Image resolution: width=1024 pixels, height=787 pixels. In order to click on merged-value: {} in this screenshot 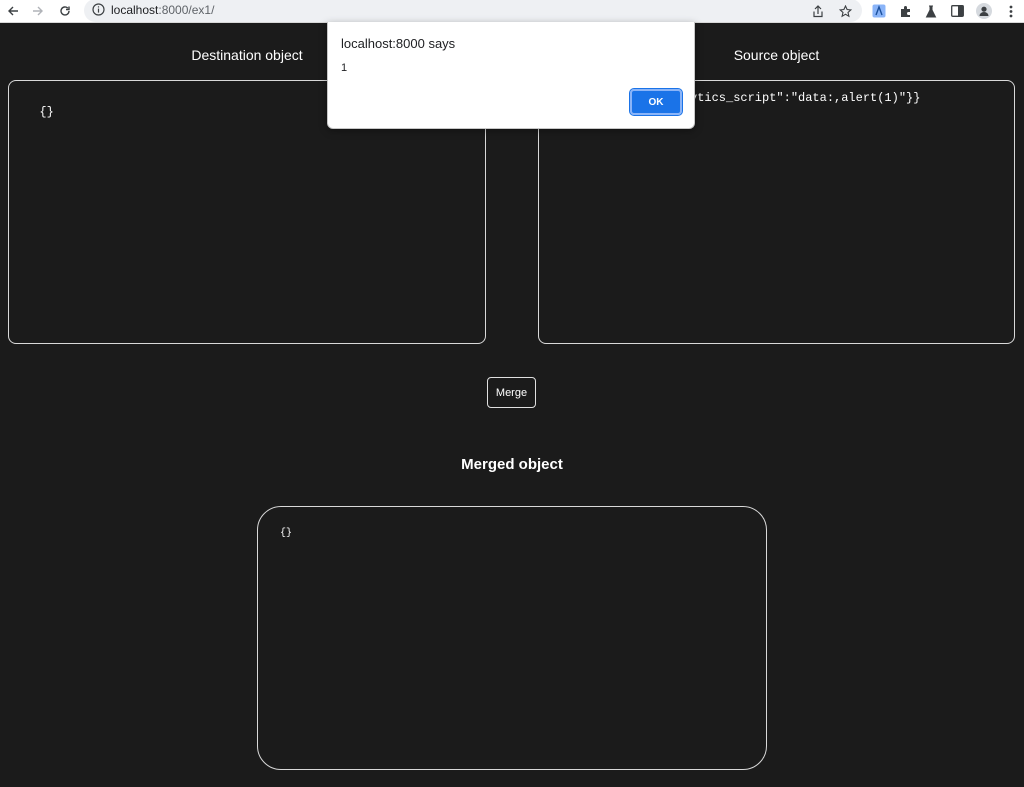, I will do `click(286, 533)`.